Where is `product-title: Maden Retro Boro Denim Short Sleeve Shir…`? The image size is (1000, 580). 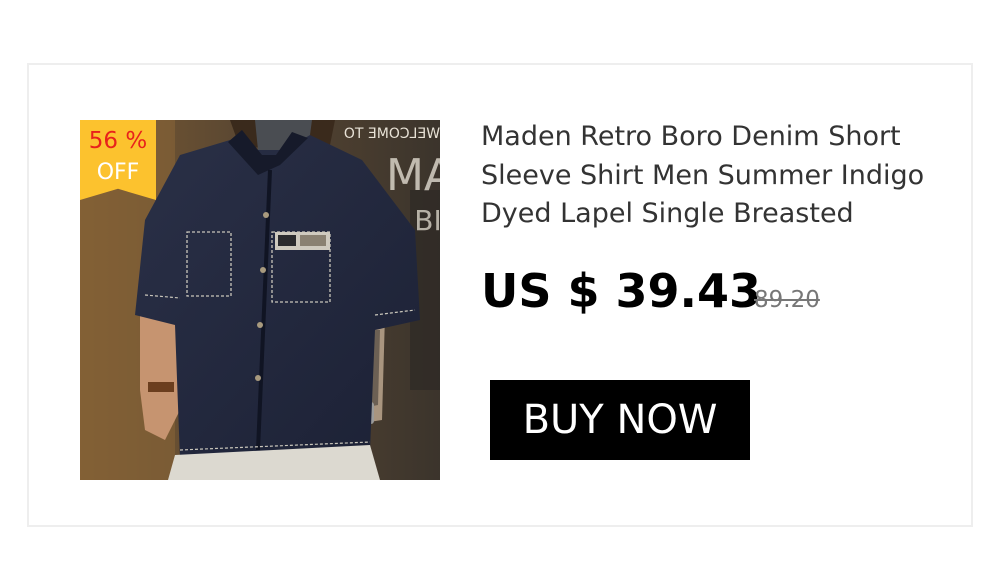 product-title: Maden Retro Boro Denim Short Sleeve Shir… is located at coordinates (711, 176).